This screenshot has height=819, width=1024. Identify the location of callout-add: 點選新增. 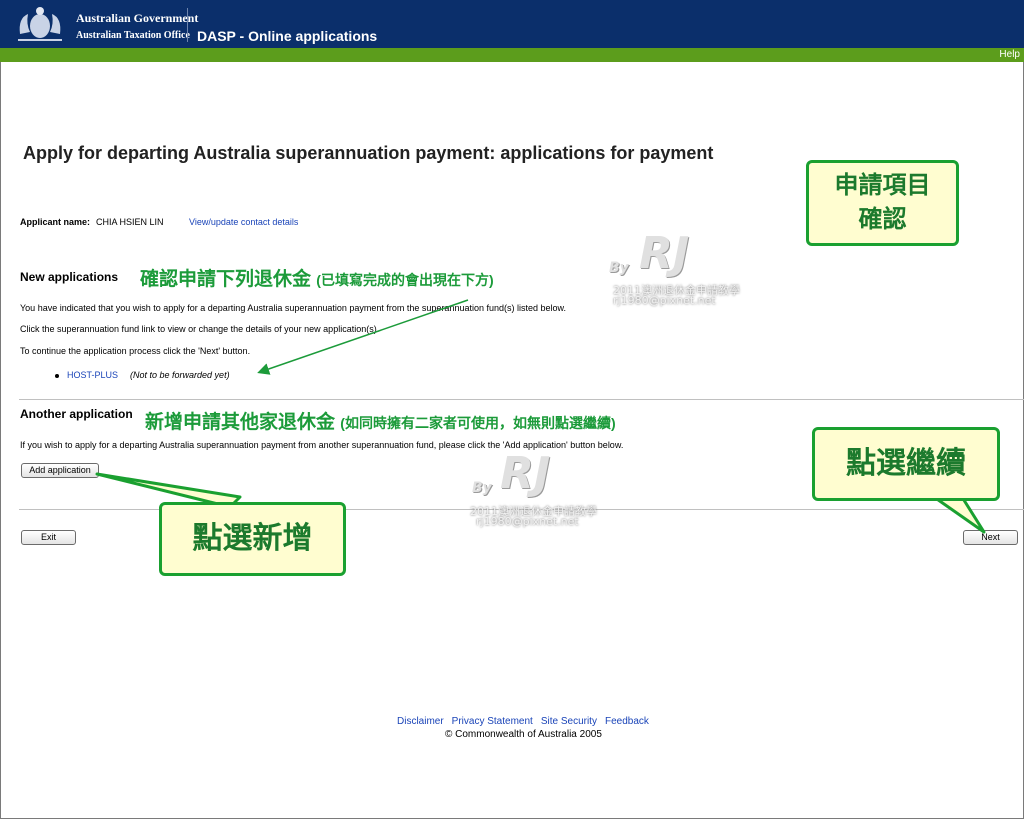
(252, 539).